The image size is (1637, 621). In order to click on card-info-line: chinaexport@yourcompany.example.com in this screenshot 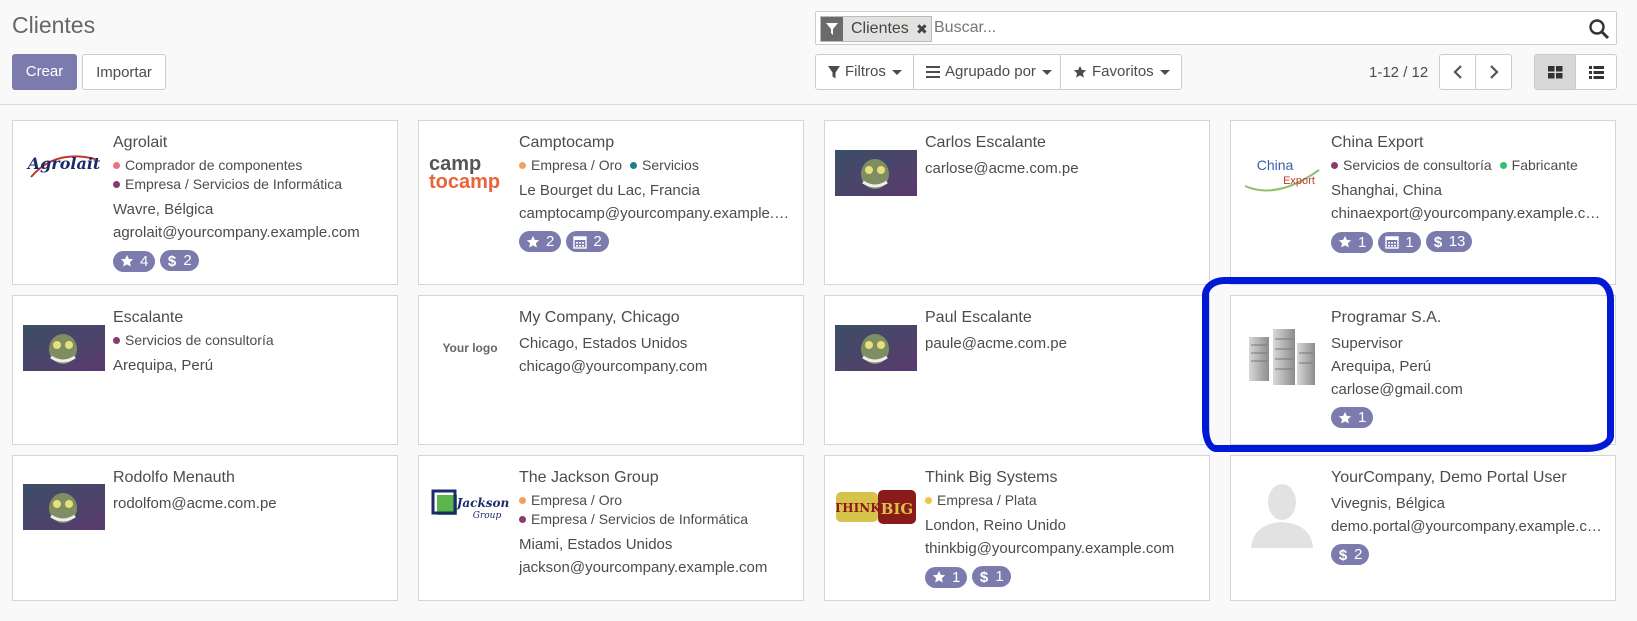, I will do `click(1468, 213)`.